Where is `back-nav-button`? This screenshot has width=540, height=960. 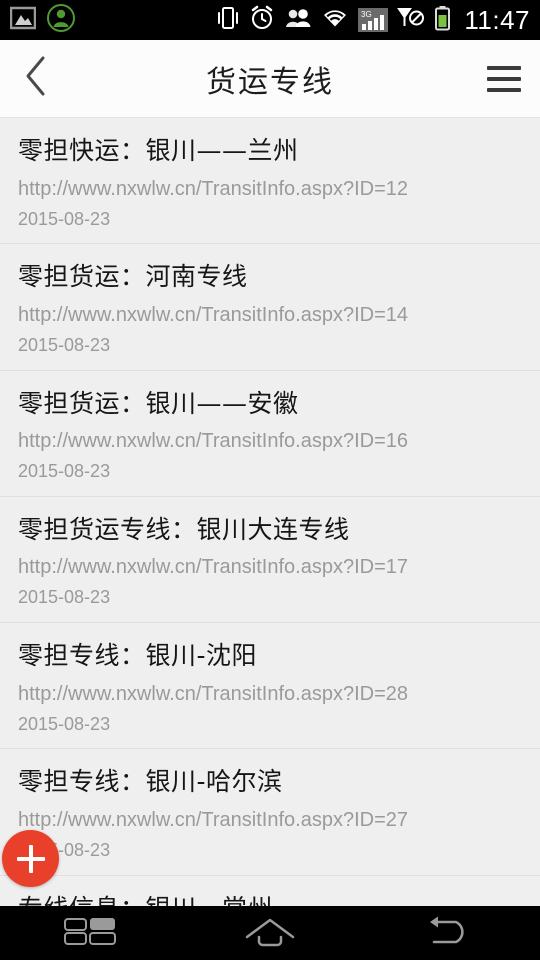
back-nav-button is located at coordinates (36, 79).